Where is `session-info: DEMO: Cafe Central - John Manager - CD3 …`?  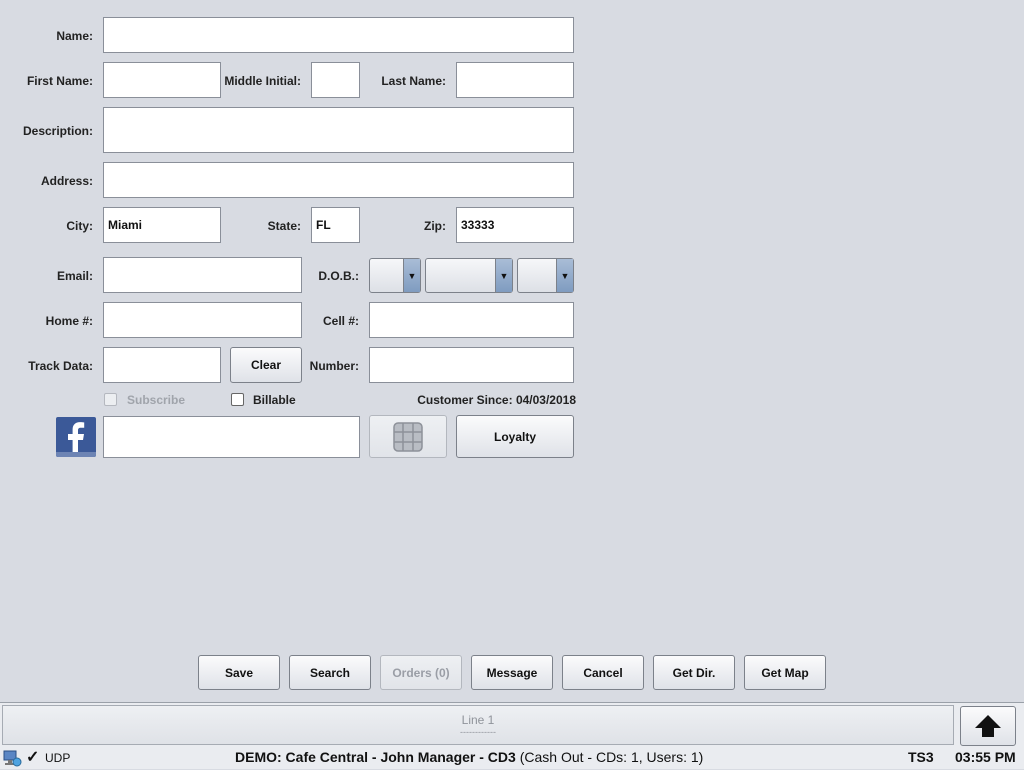 session-info: DEMO: Cafe Central - John Manager - CD3 … is located at coordinates (469, 757).